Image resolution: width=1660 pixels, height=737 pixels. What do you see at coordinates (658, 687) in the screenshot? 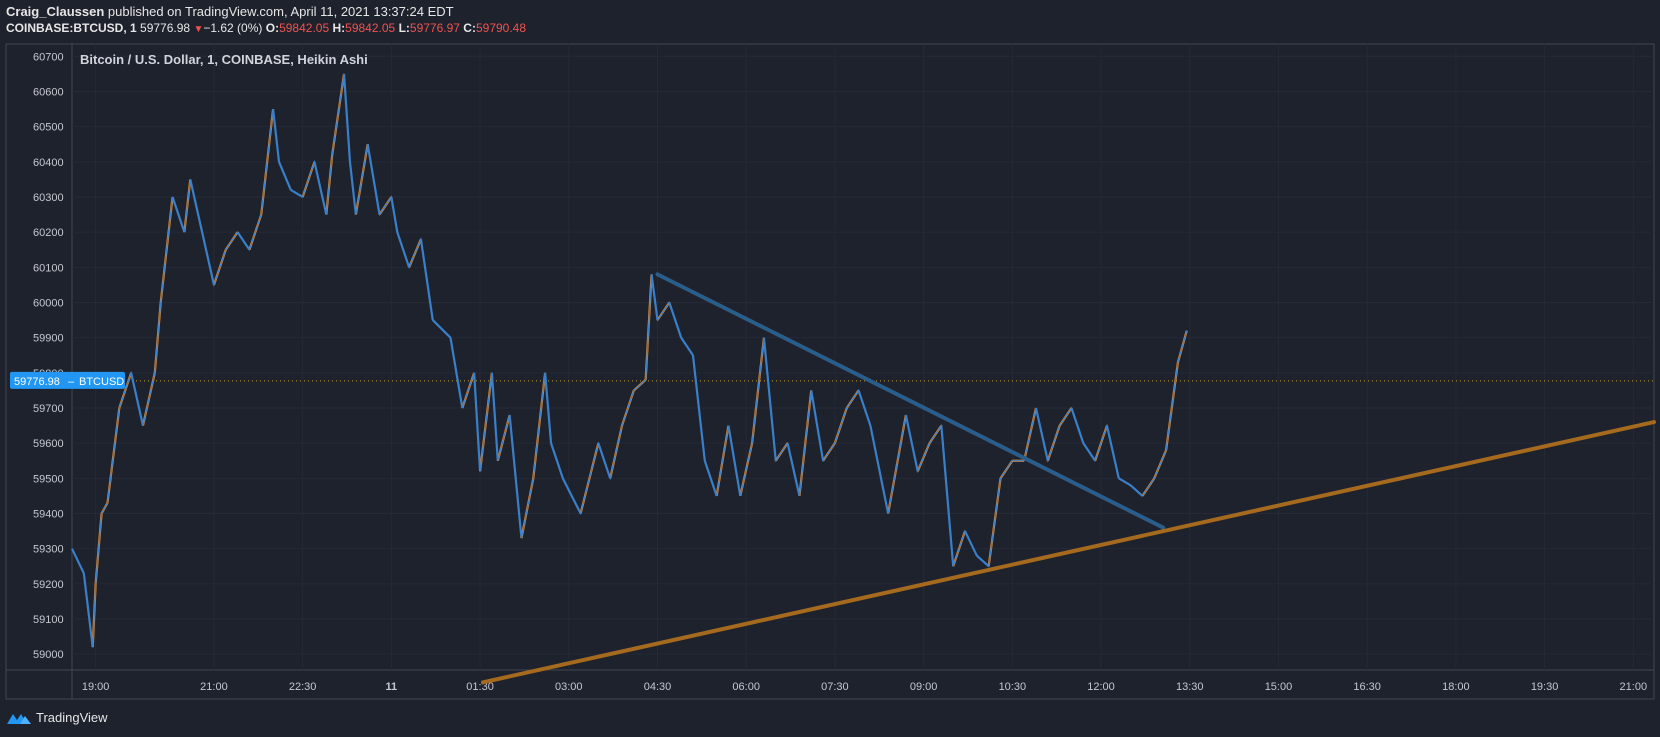
I see `time-tick-label: 04:30` at bounding box center [658, 687].